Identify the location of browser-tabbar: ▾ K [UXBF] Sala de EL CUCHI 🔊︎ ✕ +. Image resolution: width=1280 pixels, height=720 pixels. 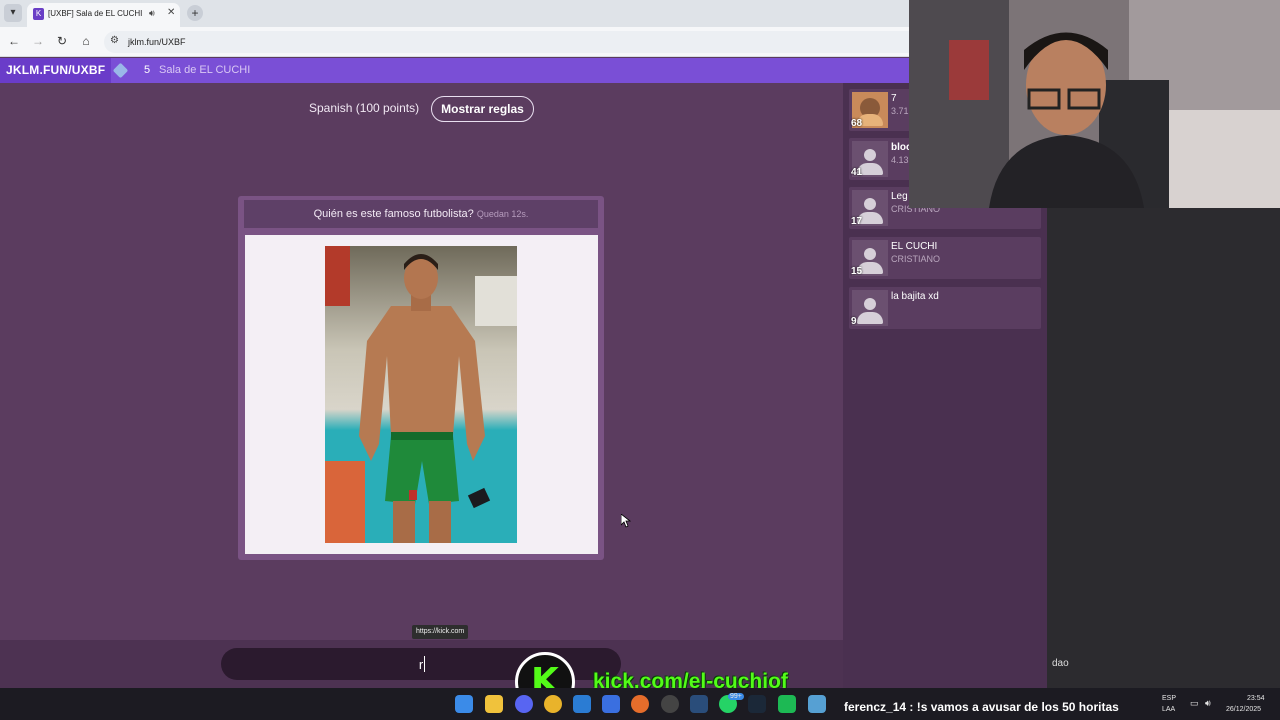
(455, 13).